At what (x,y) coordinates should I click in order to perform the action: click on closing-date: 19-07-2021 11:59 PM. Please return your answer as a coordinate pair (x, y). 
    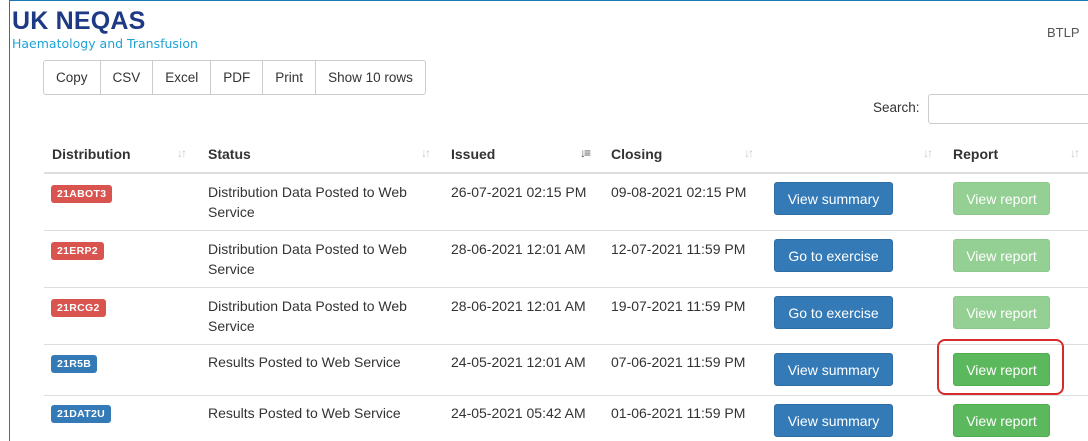
    Looking at the image, I should click on (678, 306).